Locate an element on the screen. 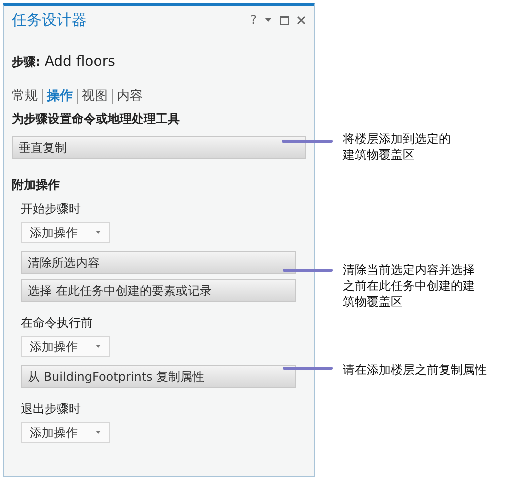 This screenshot has height=480, width=509. group-label: 开始步骤时 is located at coordinates (51, 209).